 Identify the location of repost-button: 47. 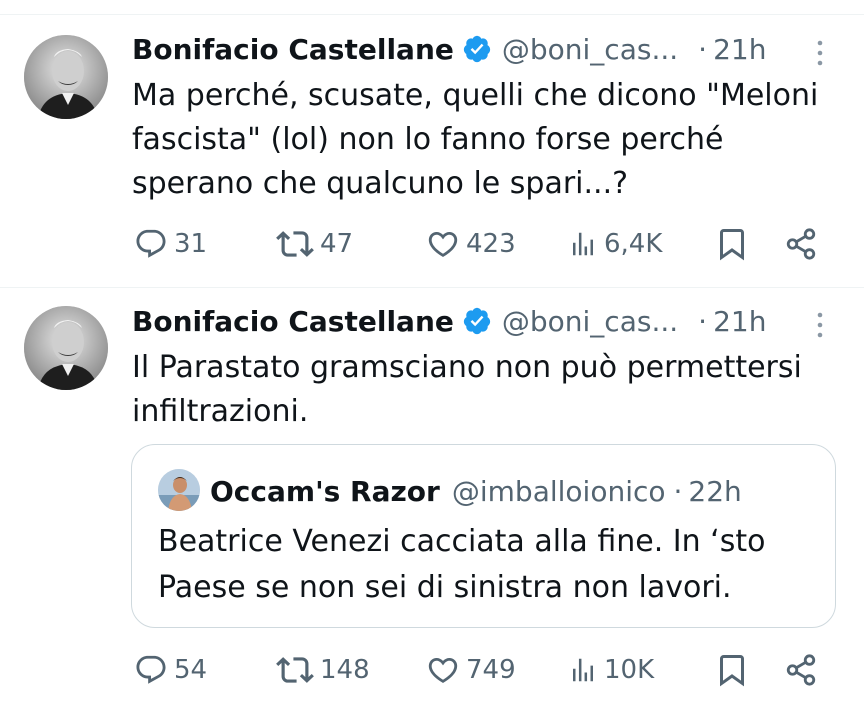
(314, 244).